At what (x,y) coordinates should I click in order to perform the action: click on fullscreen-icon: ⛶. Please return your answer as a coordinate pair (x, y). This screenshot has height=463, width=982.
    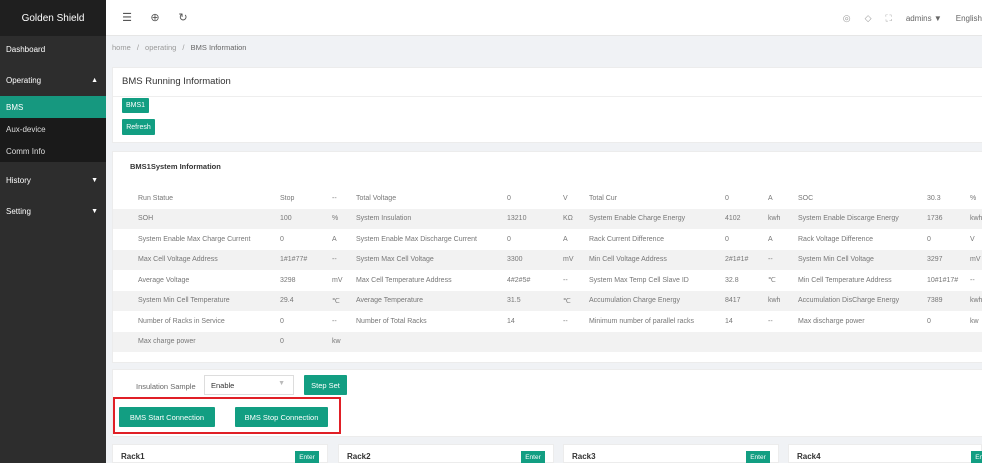
    Looking at the image, I should click on (889, 18).